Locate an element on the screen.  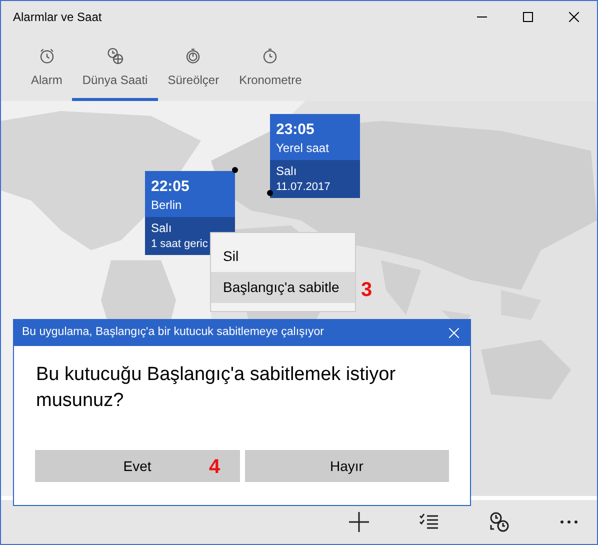
dialog-close-button is located at coordinates (454, 333).